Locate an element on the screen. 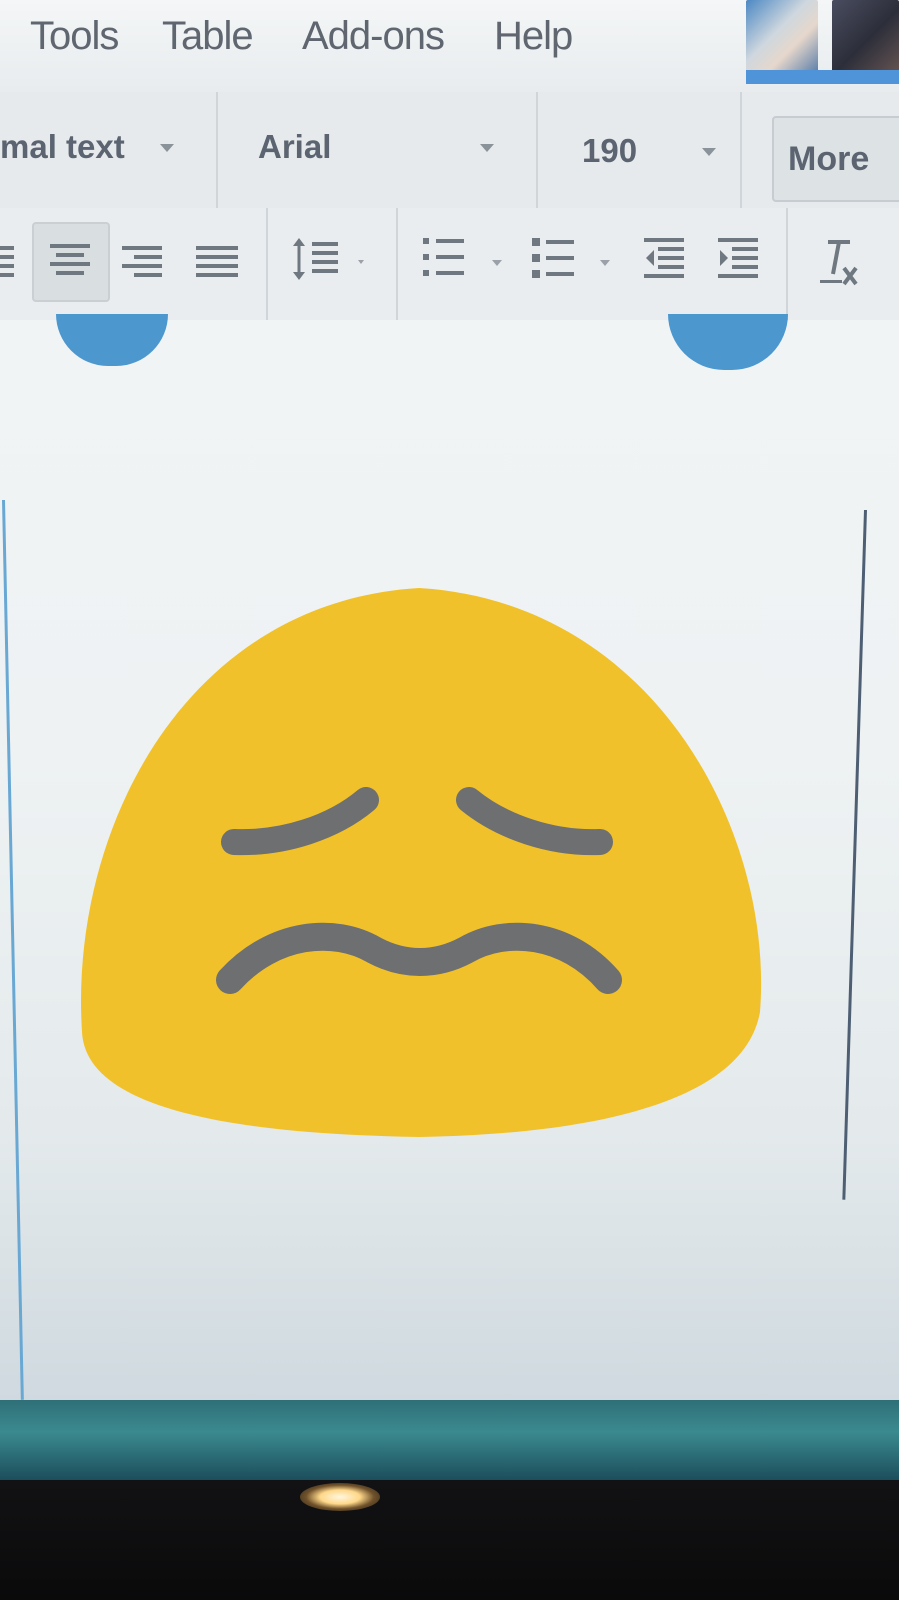 The width and height of the screenshot is (899, 1600). collaborator-indicator is located at coordinates (822, 77).